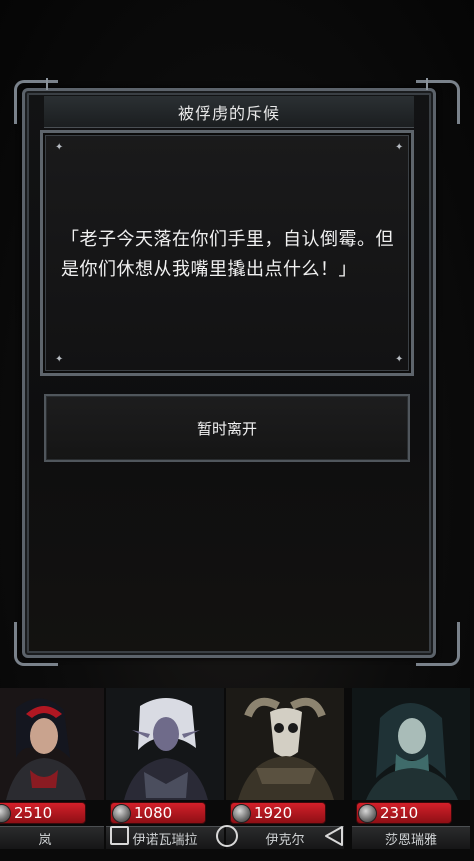  I want to click on dialog-text: 「老子今天落在你们手里，自认倒霉。但是你们休想从我嘴里撬出点什么！」, so click(227, 254).